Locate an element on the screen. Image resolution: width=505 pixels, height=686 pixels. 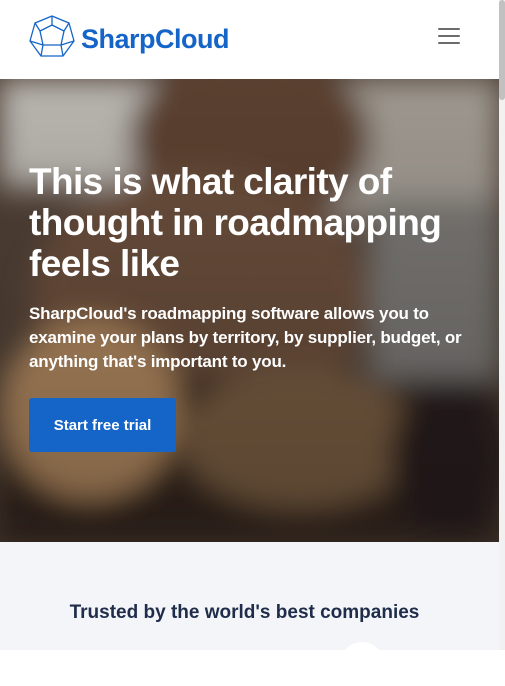
logo-text: SharpCloud is located at coordinates (155, 39).